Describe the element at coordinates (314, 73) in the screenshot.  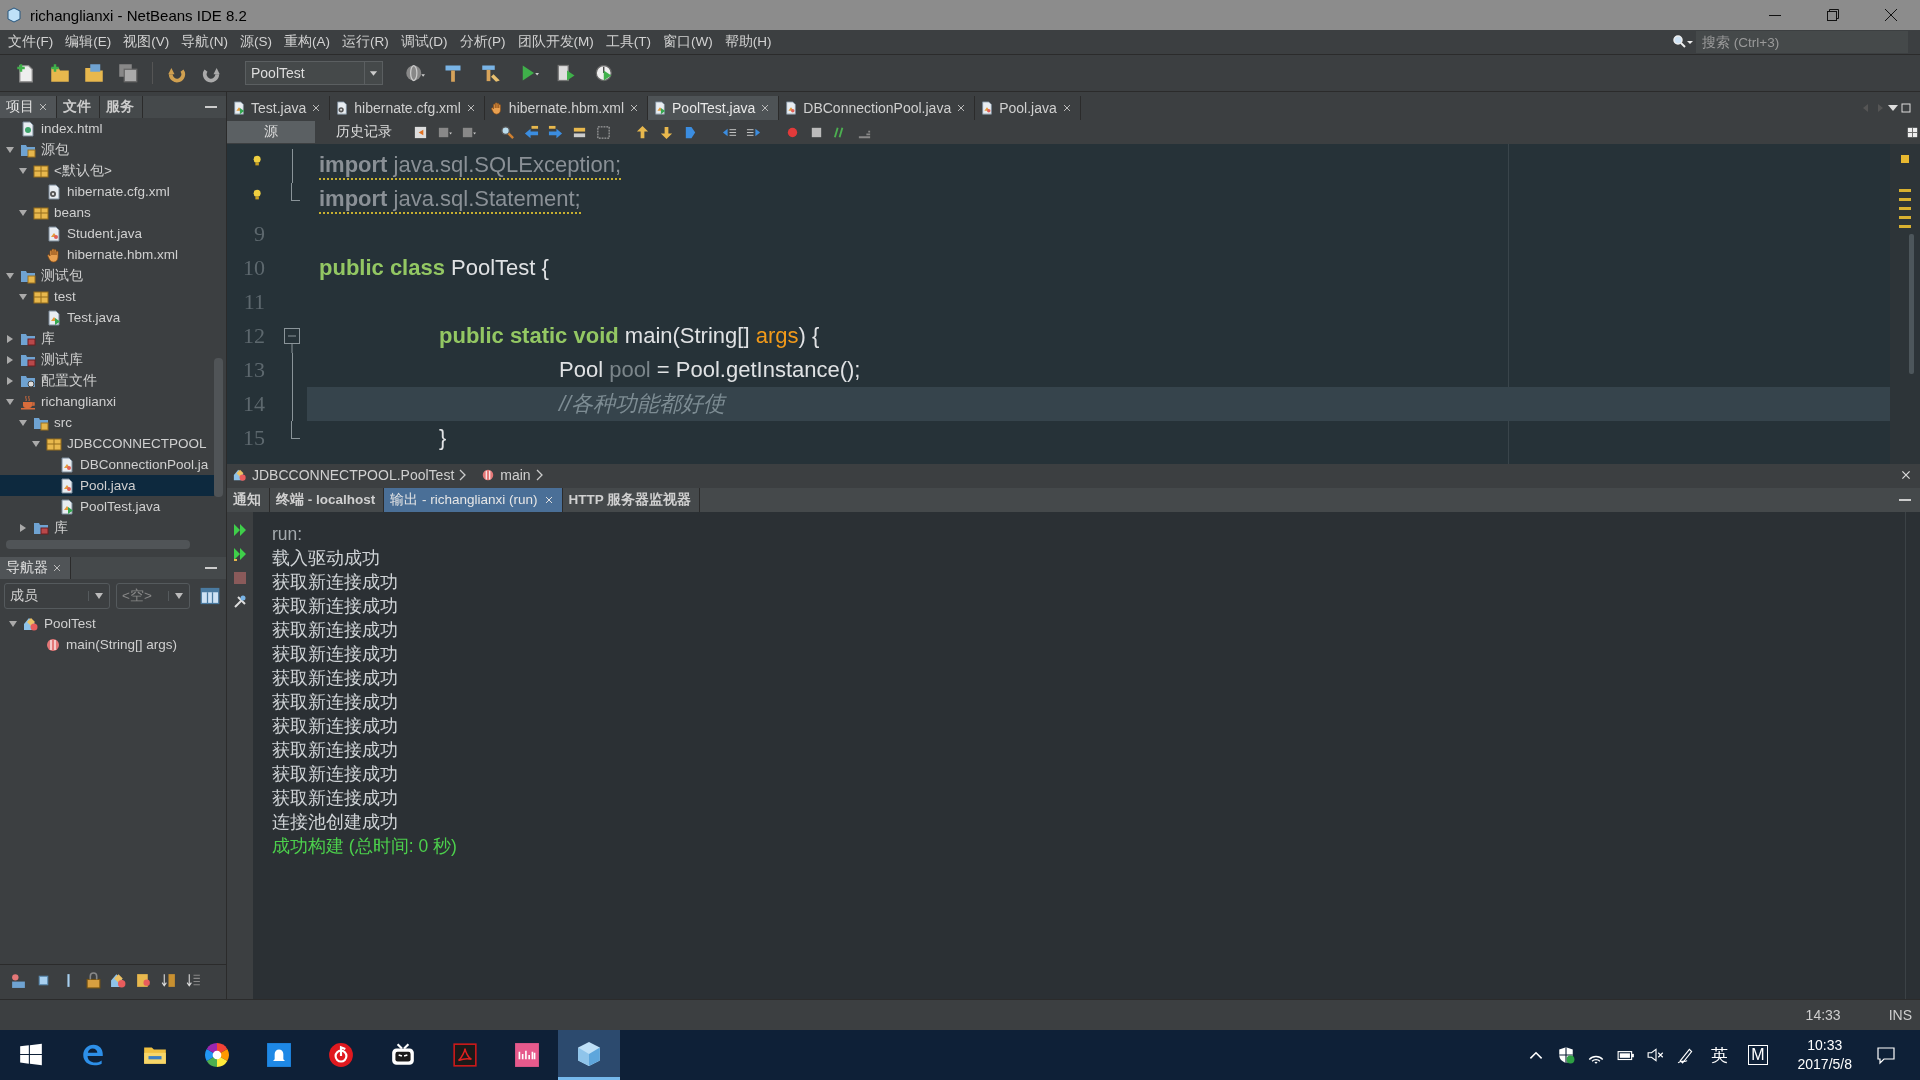
I see `configuration-dropdown: PoolTest` at that location.